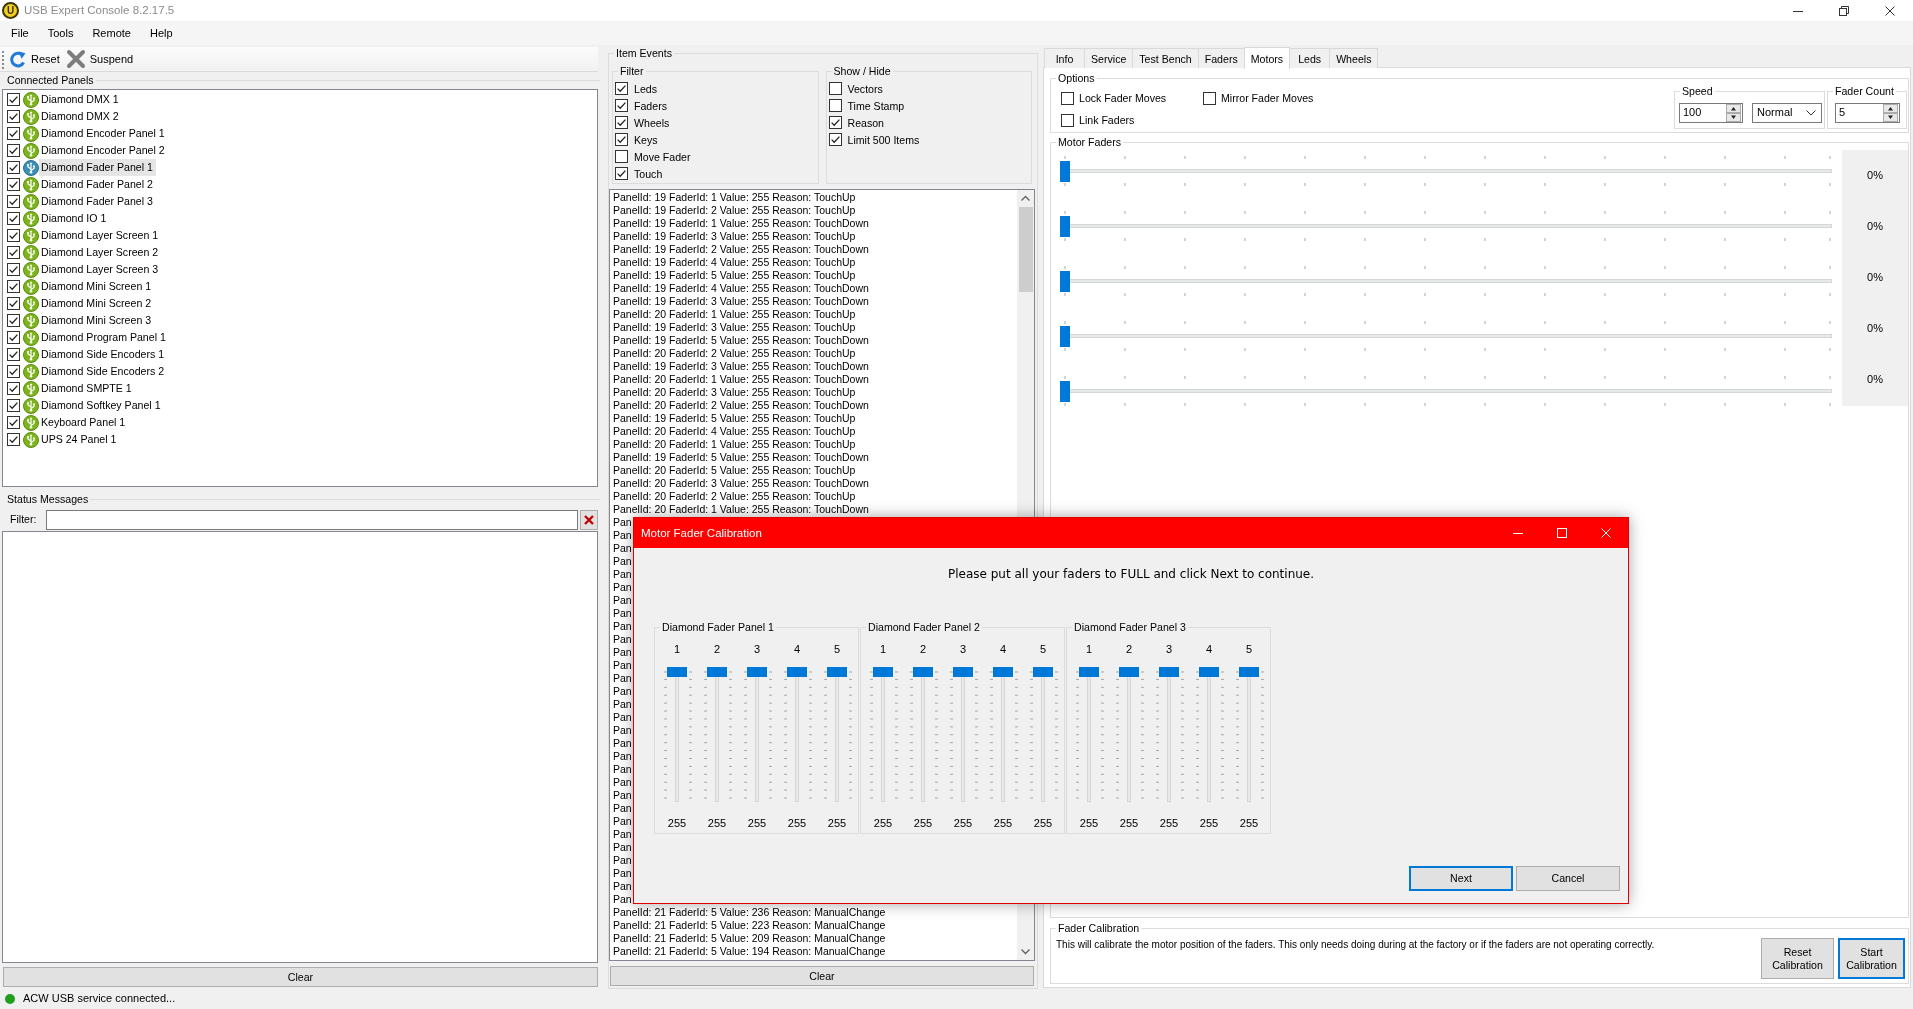 The width and height of the screenshot is (1913, 1009). What do you see at coordinates (1310, 58) in the screenshot?
I see `tab: Leds` at bounding box center [1310, 58].